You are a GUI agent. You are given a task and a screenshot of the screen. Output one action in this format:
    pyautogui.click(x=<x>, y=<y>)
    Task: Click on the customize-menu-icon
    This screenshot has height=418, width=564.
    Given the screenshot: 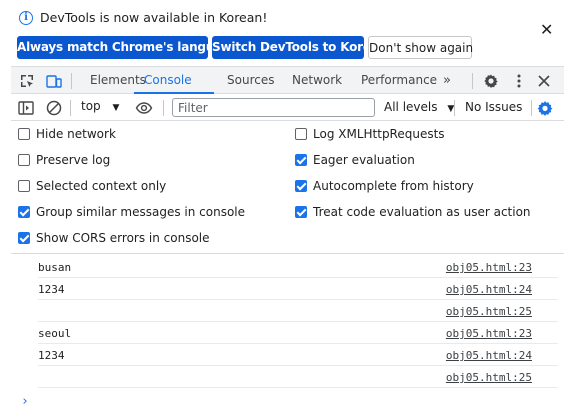 What is the action you would take?
    pyautogui.click(x=519, y=81)
    